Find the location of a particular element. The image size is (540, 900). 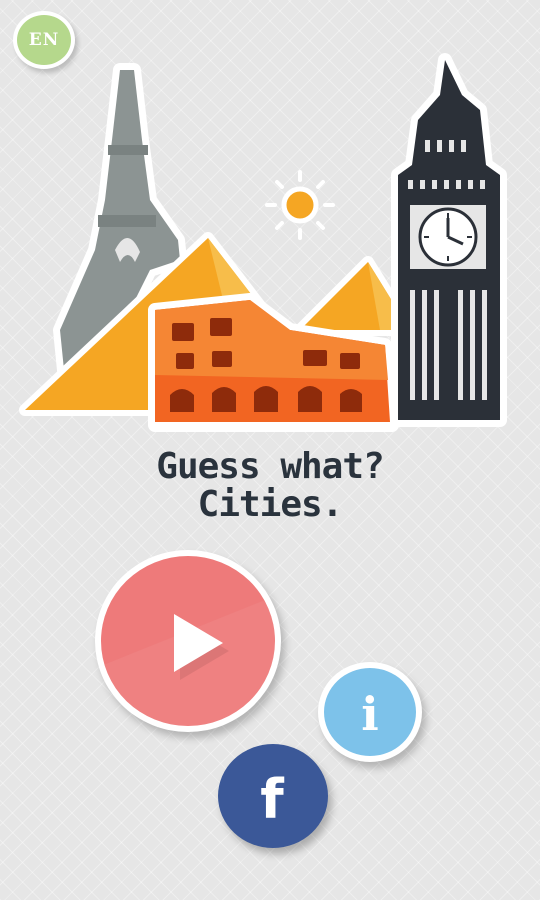

facebook-label: f is located at coordinates (272, 799).